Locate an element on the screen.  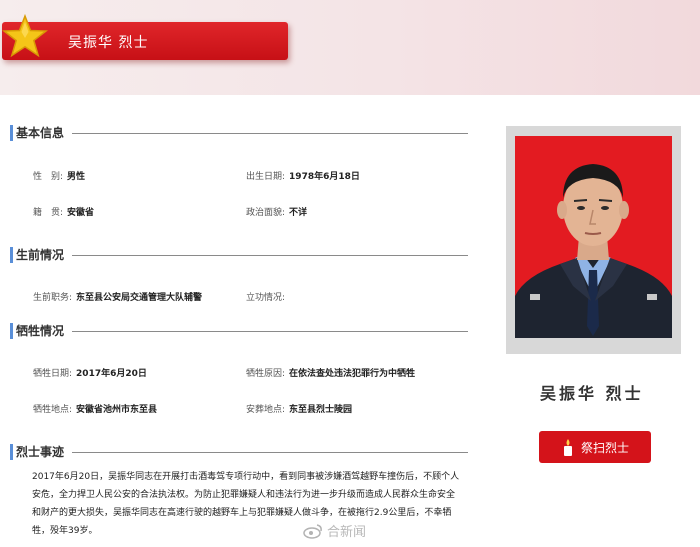
field-job: 生前职务: 东至县公安局交通管理大队辅警 is located at coordinates (117, 296).